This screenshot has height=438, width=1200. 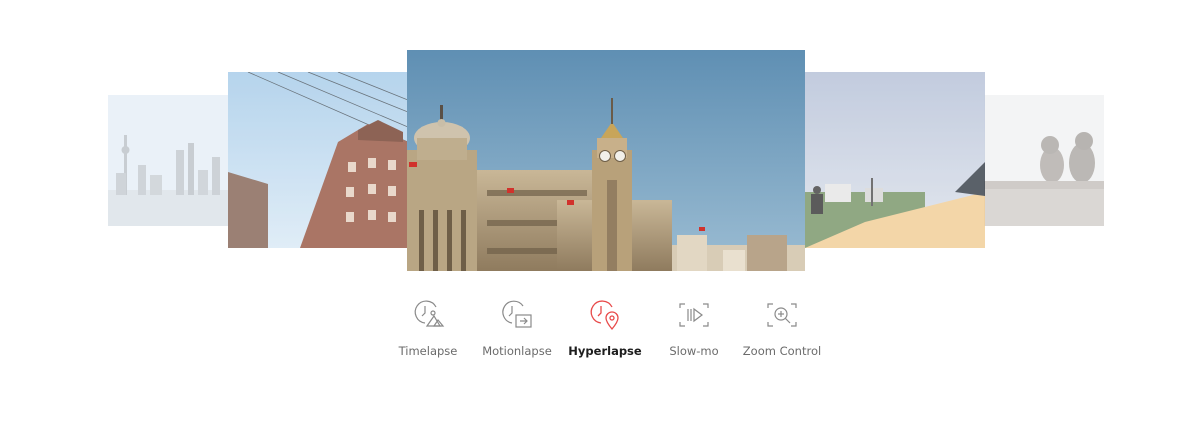 I want to click on zoom-control-icon, so click(x=782, y=315).